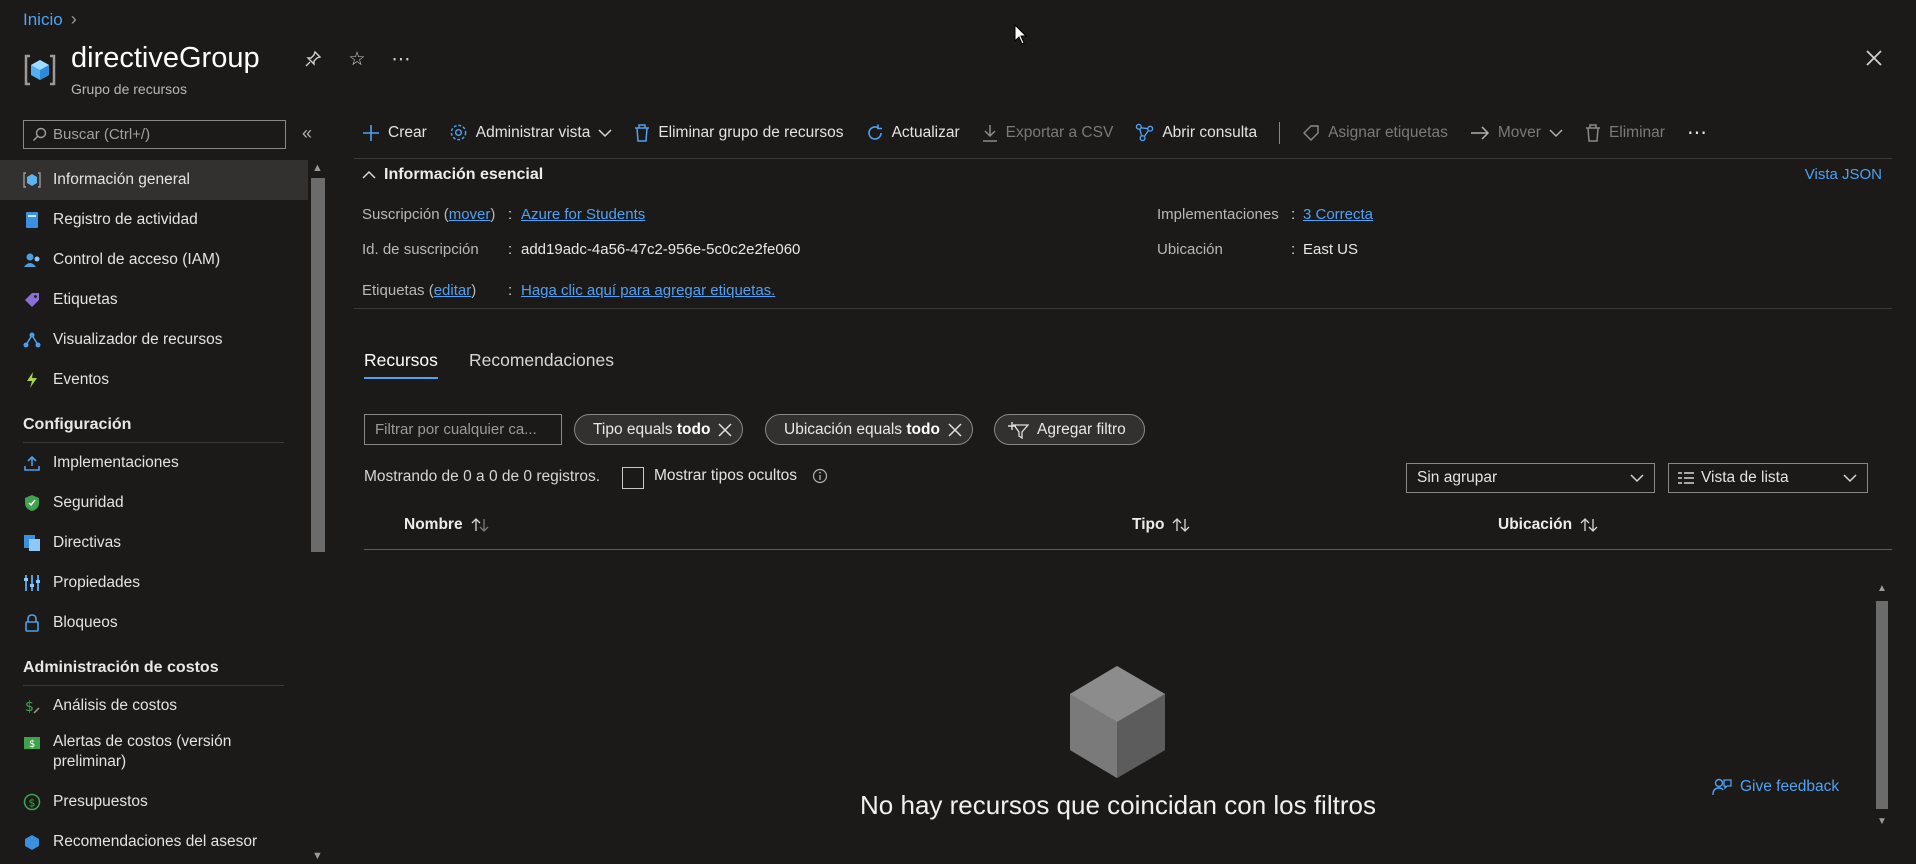 This screenshot has height=864, width=1916. I want to click on tab-resources: Recursos, so click(401, 360).